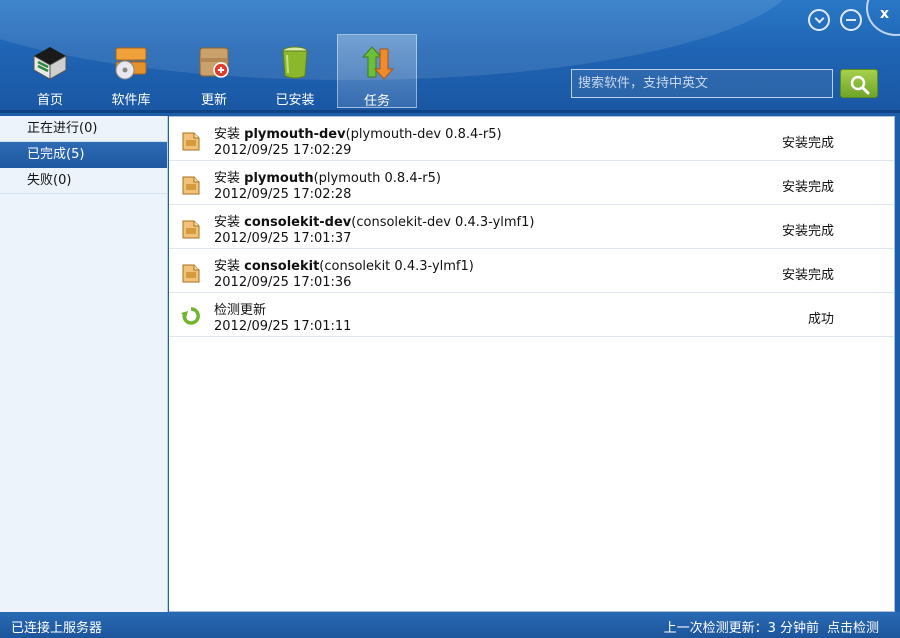 This screenshot has height=638, width=900. I want to click on minimize-icon, so click(819, 20).